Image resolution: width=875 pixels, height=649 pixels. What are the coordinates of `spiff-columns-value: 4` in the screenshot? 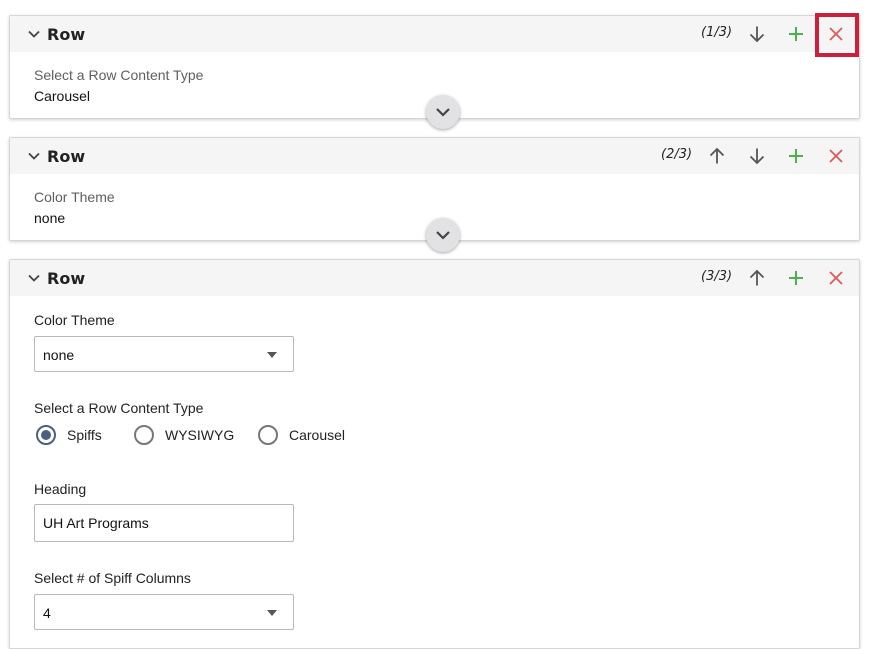 It's located at (47, 613).